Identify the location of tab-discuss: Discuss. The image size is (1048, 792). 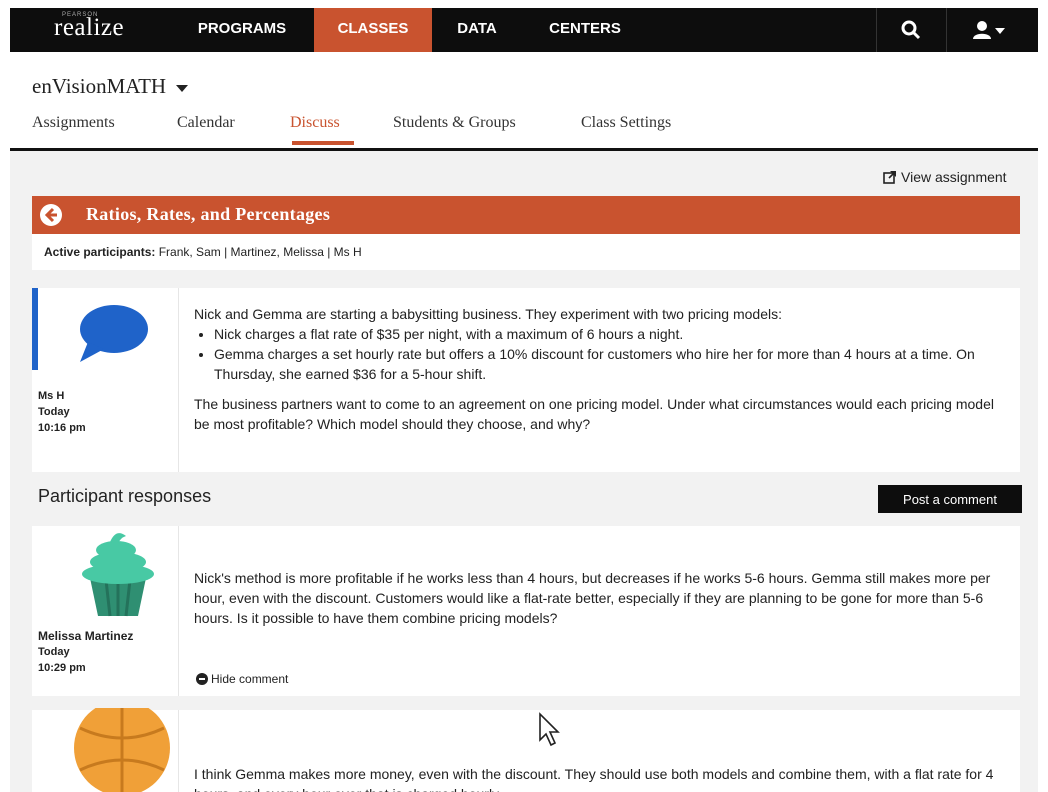
(315, 123).